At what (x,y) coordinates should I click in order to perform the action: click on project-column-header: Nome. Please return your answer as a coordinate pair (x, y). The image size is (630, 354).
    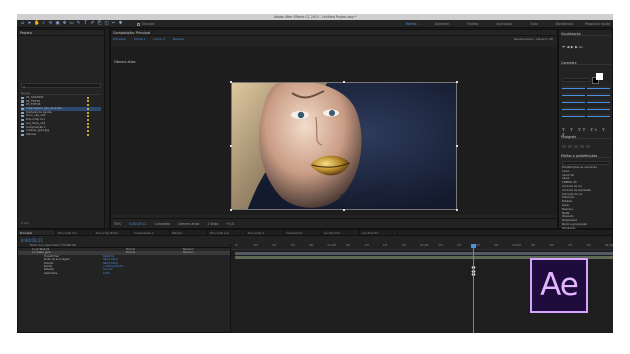
    Looking at the image, I should click on (61, 93).